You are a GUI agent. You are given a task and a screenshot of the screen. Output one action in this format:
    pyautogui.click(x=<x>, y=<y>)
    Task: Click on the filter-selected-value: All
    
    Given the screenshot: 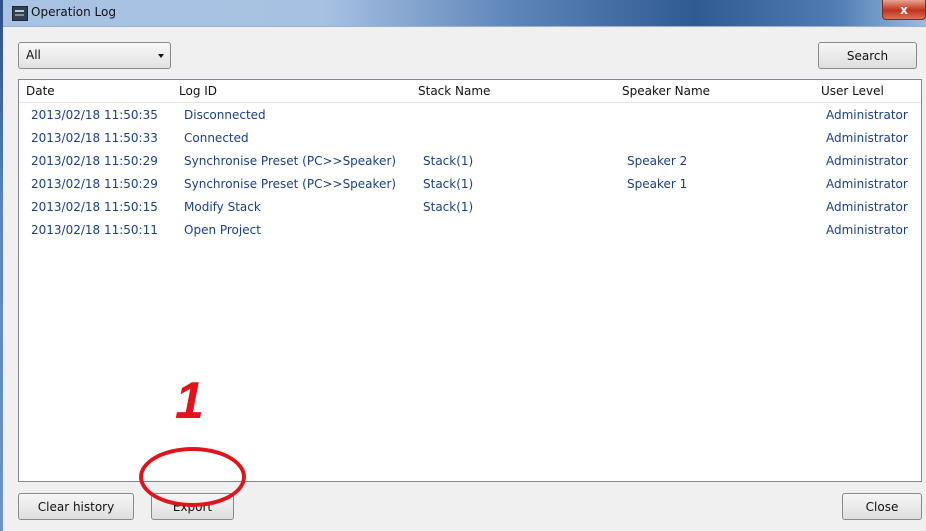 What is the action you would take?
    pyautogui.click(x=33, y=55)
    